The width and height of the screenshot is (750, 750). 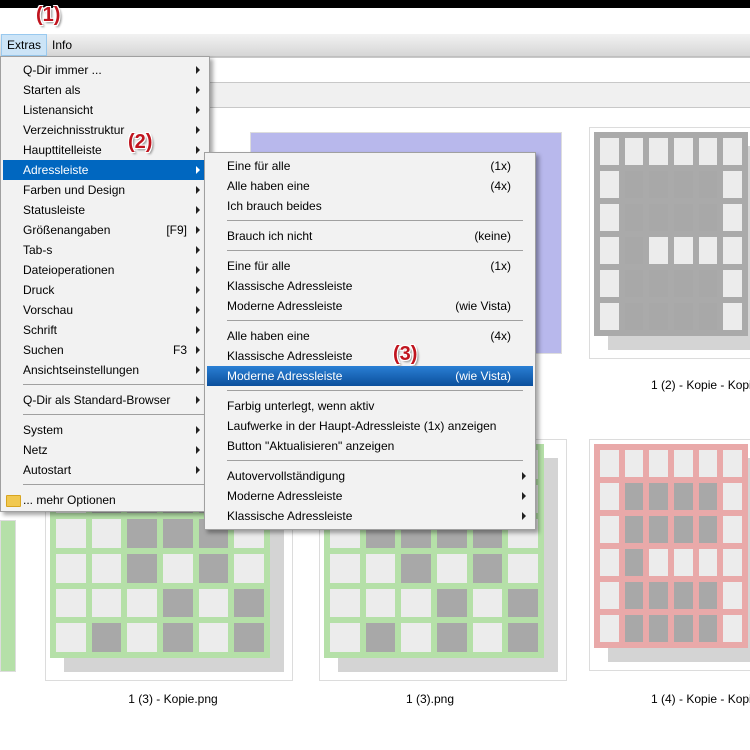 What do you see at coordinates (74, 130) in the screenshot?
I see `menu-item-label: Verzeichnisstruktur` at bounding box center [74, 130].